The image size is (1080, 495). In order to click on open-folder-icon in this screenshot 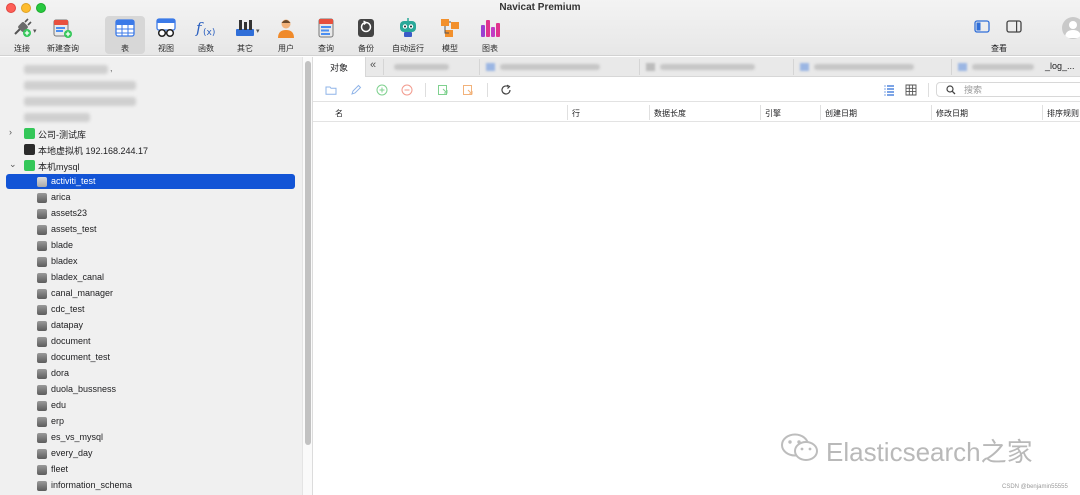, I will do `click(331, 90)`.